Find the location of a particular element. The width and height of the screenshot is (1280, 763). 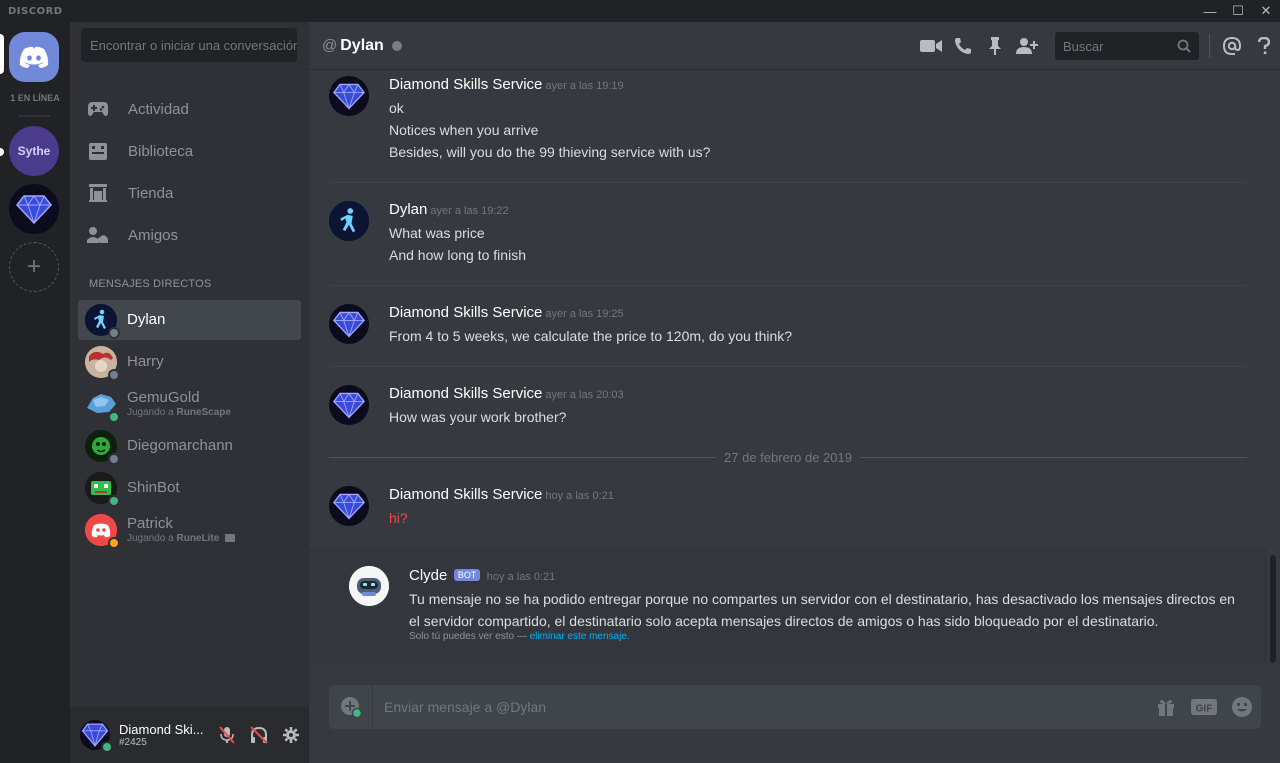

deafen-button is located at coordinates (259, 735).